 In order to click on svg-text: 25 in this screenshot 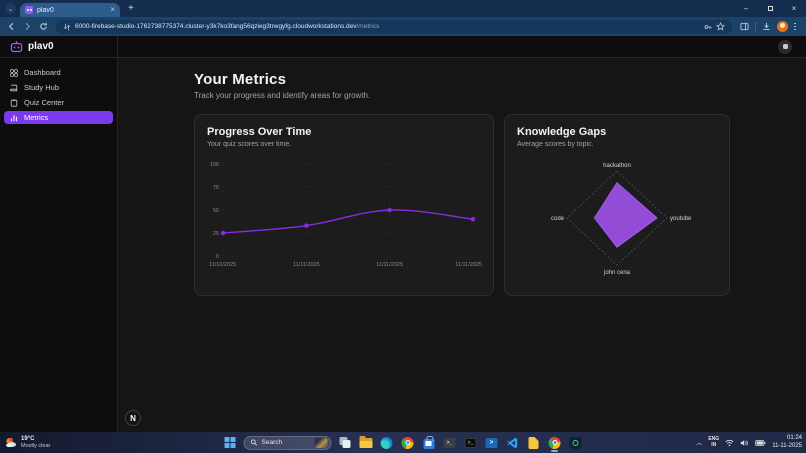, I will do `click(216, 234)`.